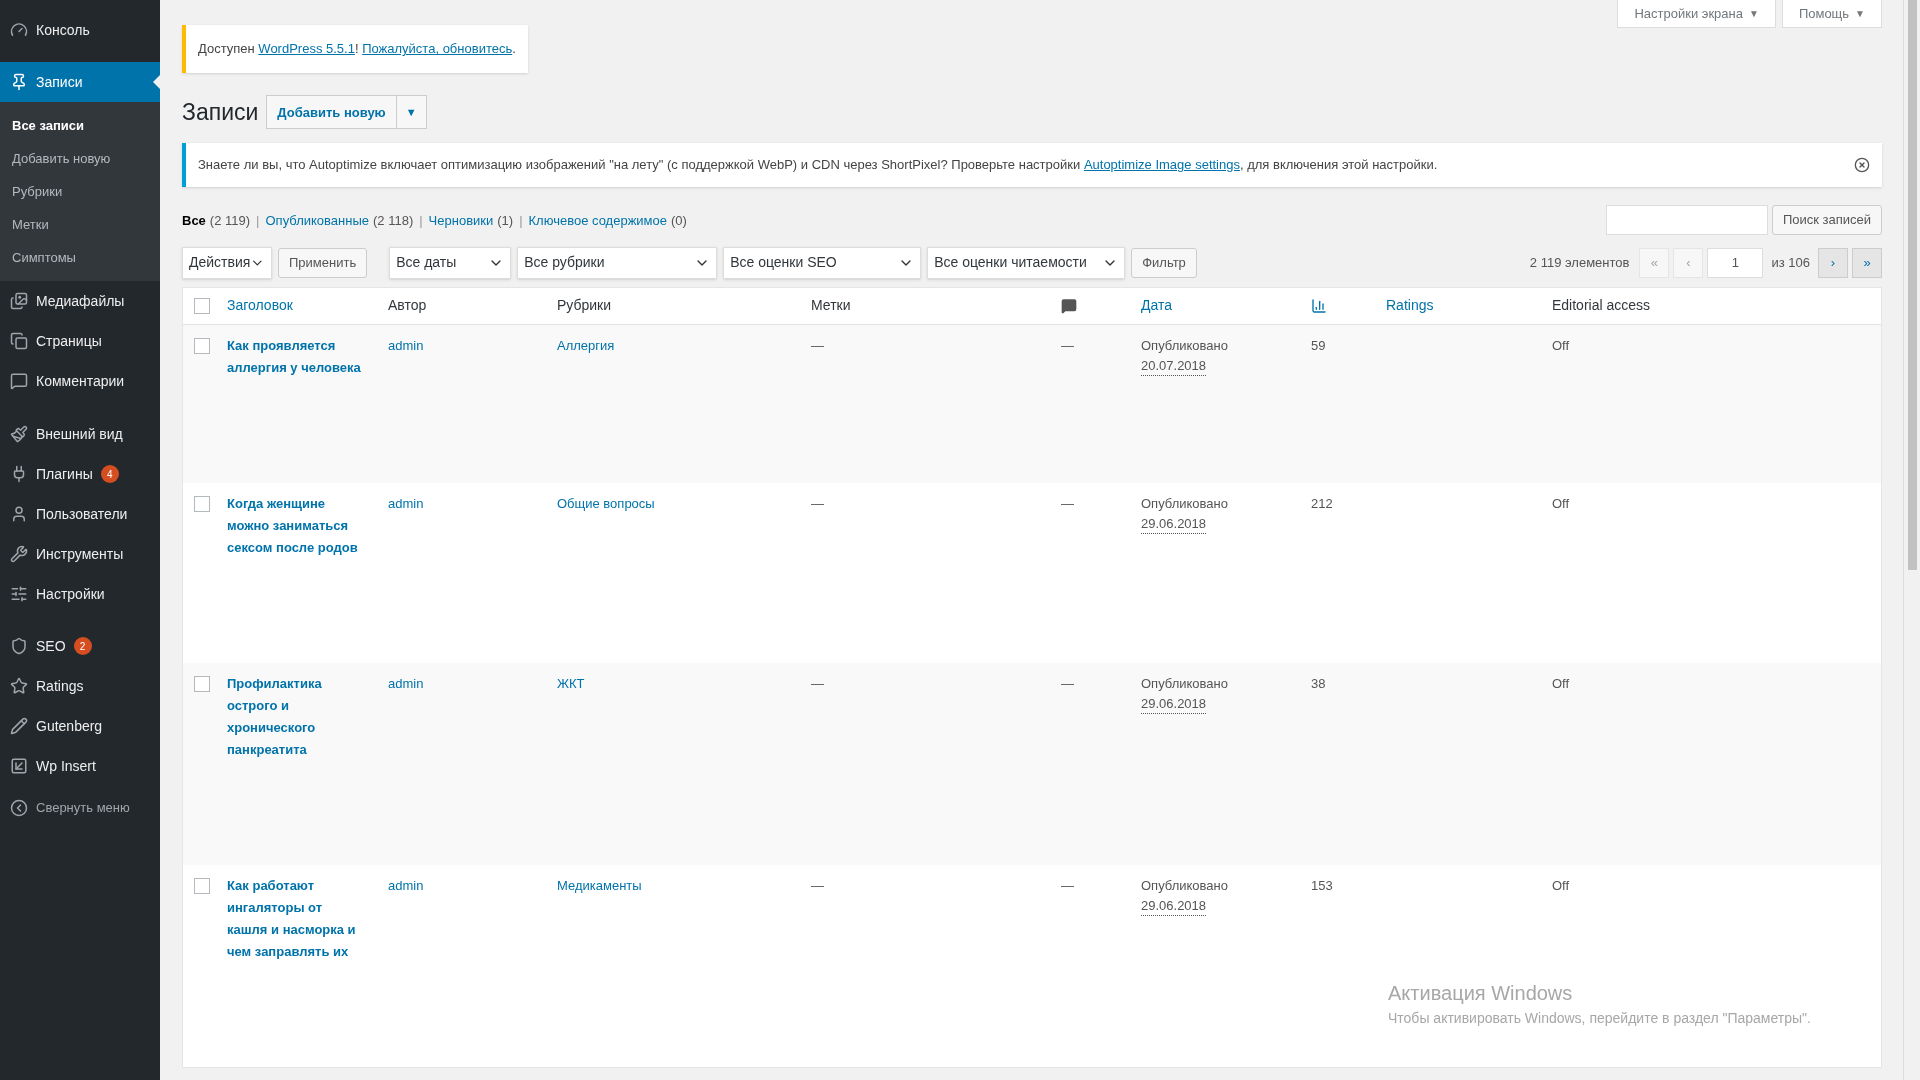  I want to click on wrench-icon, so click(19, 554).